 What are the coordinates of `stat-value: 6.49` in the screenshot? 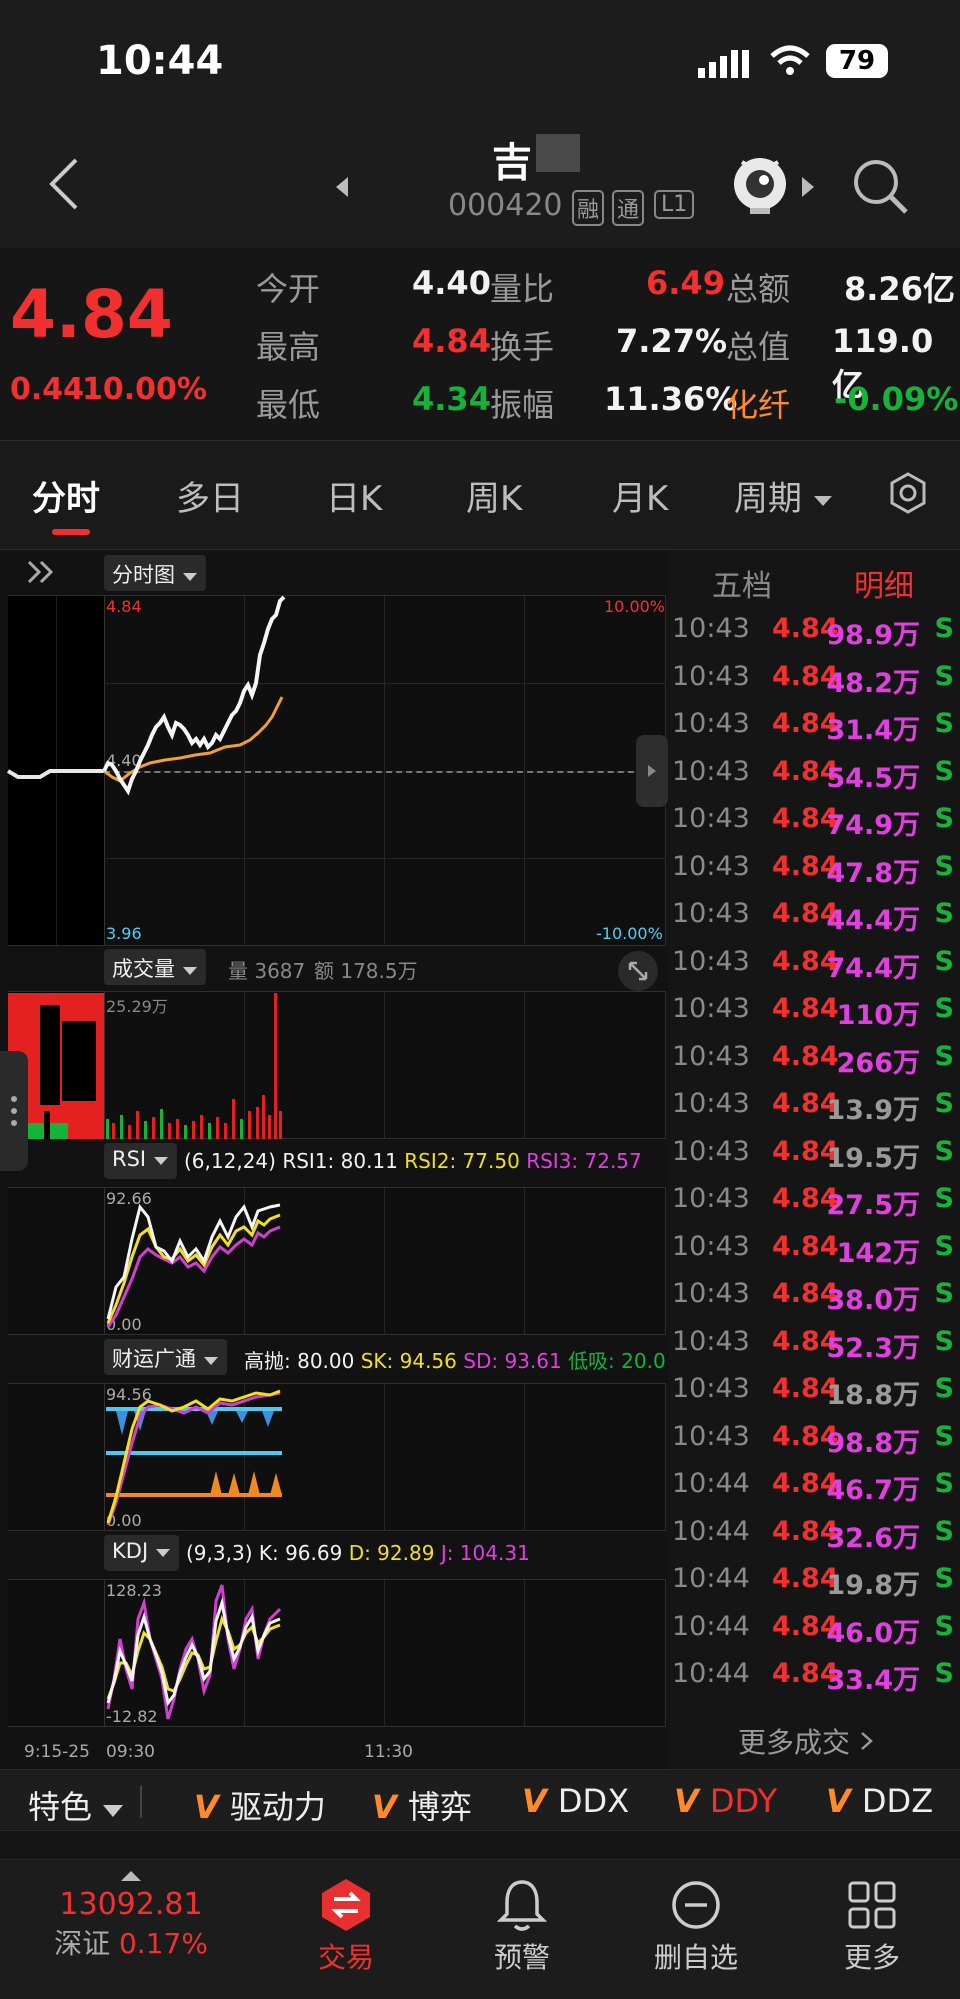 It's located at (685, 283).